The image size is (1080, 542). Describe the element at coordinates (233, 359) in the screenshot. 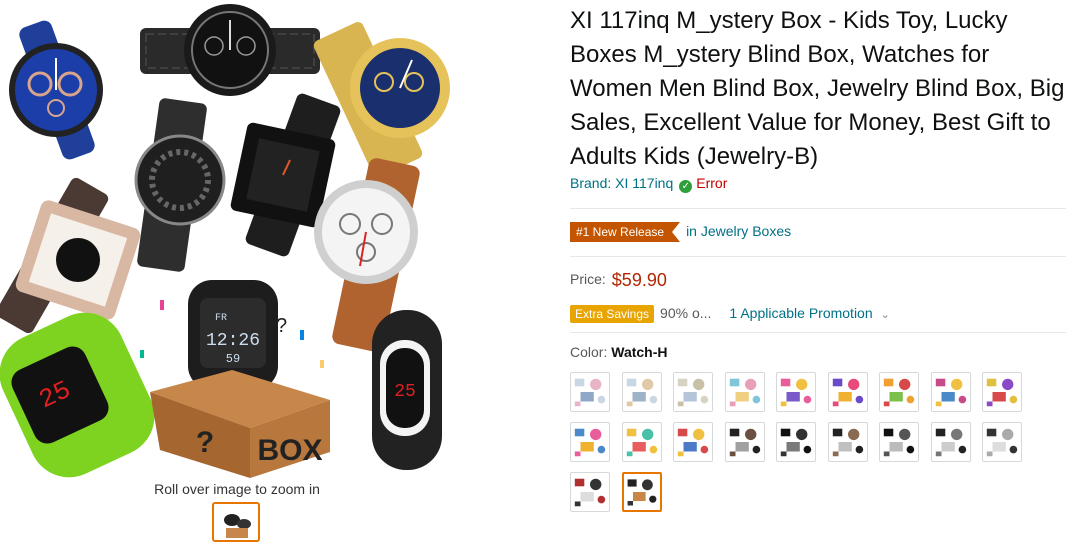

I see `svg-text: 59` at that location.